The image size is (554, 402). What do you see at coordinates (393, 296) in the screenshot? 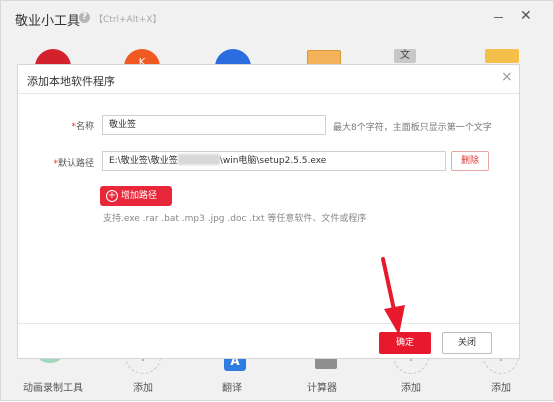
I see `annotation-arrow-icon` at bounding box center [393, 296].